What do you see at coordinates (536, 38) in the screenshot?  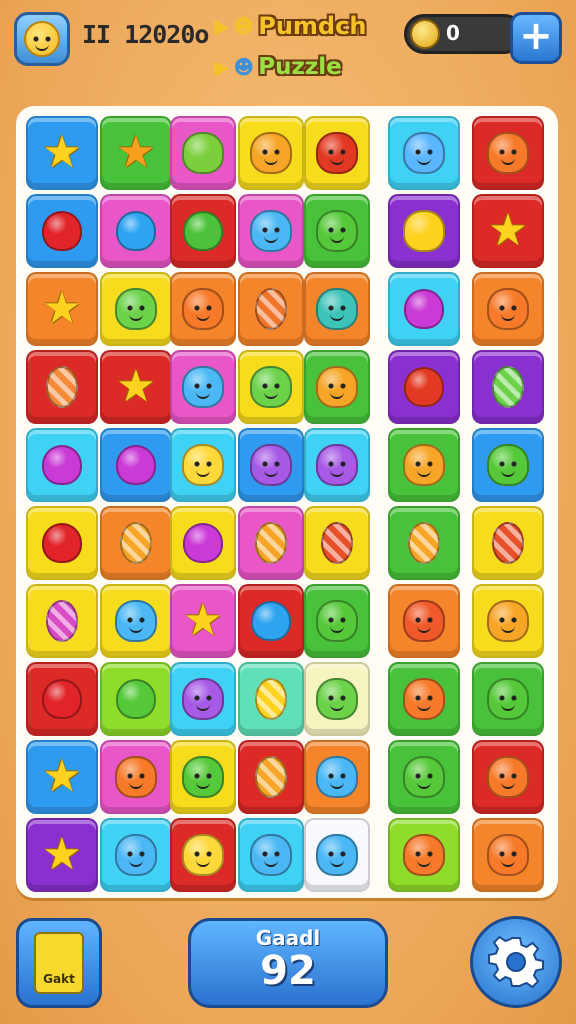 I see `add-coins-button: +` at bounding box center [536, 38].